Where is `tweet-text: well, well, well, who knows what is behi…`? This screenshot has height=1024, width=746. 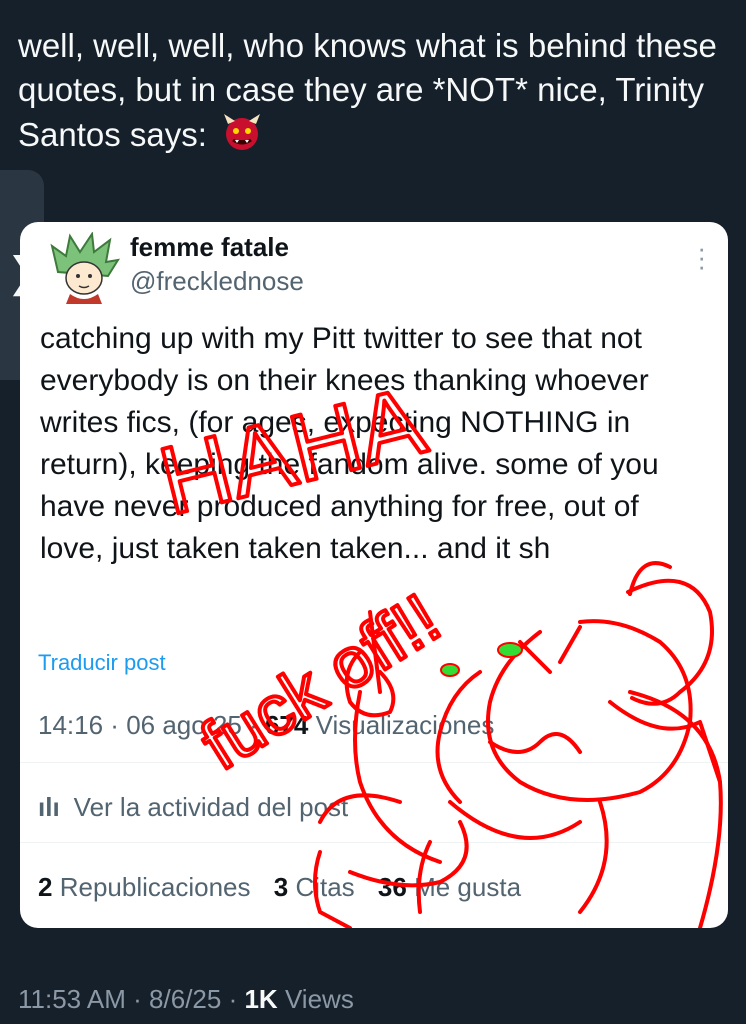 tweet-text: well, well, well, who knows what is behi… is located at coordinates (373, 90).